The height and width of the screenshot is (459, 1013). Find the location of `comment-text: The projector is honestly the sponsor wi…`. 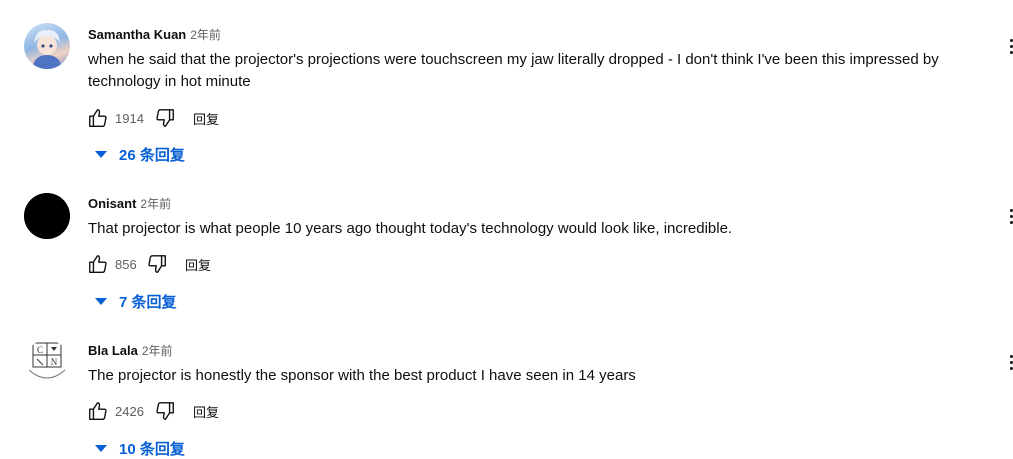

comment-text: The projector is honestly the sponsor wi… is located at coordinates (362, 375).